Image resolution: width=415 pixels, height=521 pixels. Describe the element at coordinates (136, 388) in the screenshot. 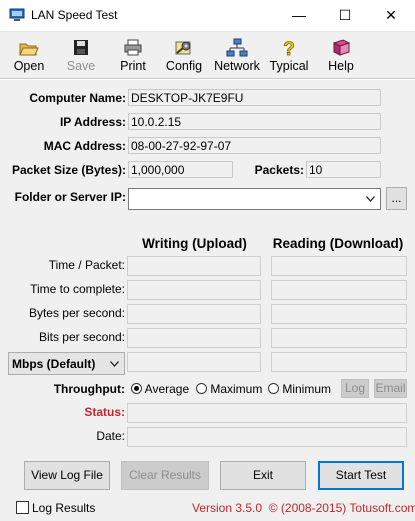

I see `radio-selected-icon` at that location.